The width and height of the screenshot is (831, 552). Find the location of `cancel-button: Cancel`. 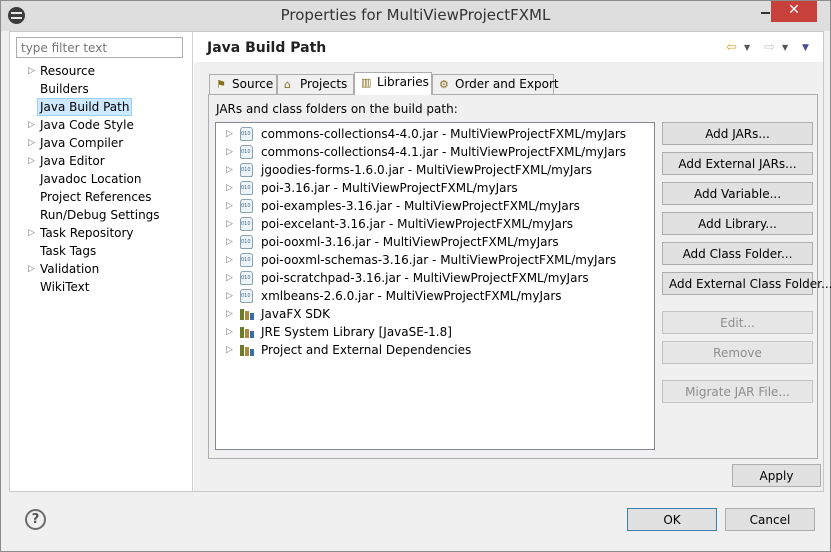

cancel-button: Cancel is located at coordinates (770, 519).